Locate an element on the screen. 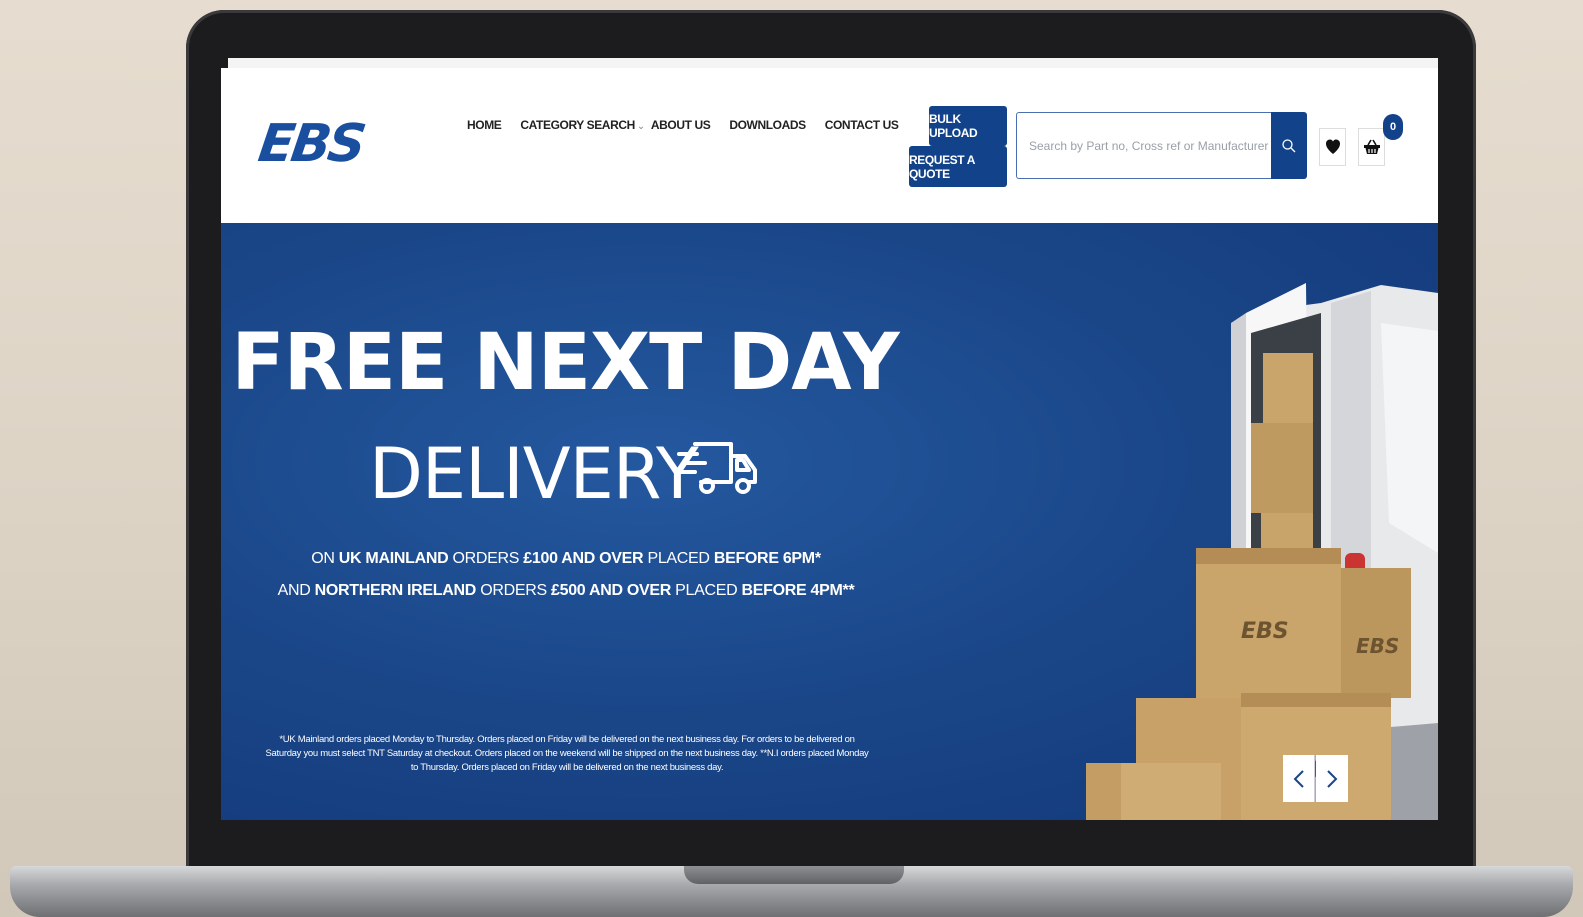  hero-headline-line1: FREE NEXT DAY is located at coordinates (565, 363).